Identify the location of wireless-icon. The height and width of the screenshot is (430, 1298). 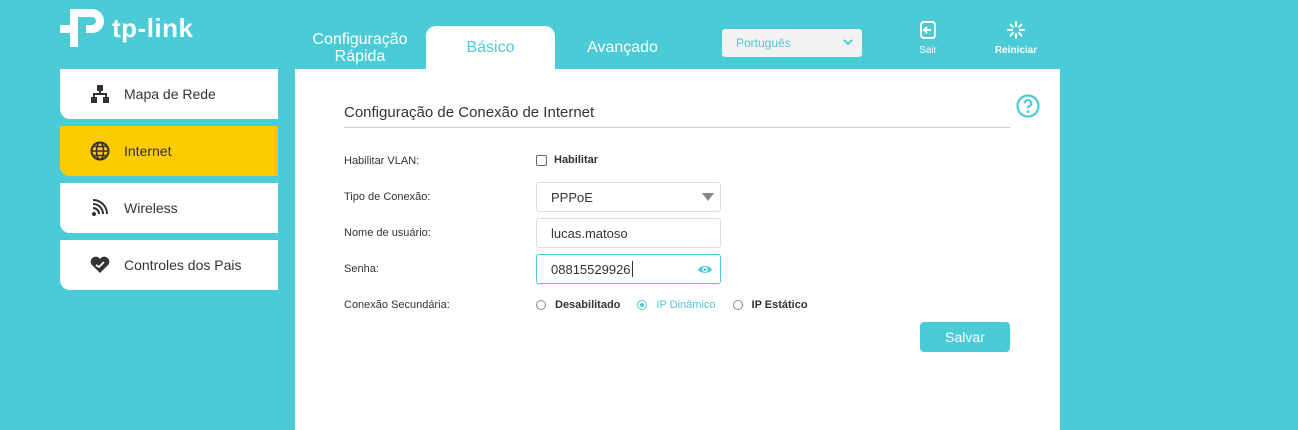
(100, 207).